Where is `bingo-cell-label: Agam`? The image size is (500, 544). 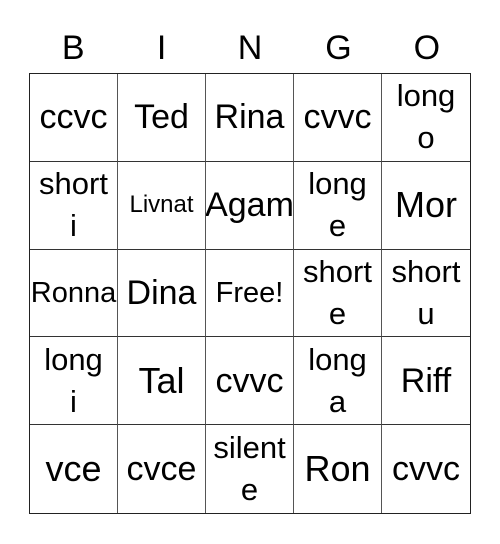
bingo-cell-label: Agam is located at coordinates (250, 205).